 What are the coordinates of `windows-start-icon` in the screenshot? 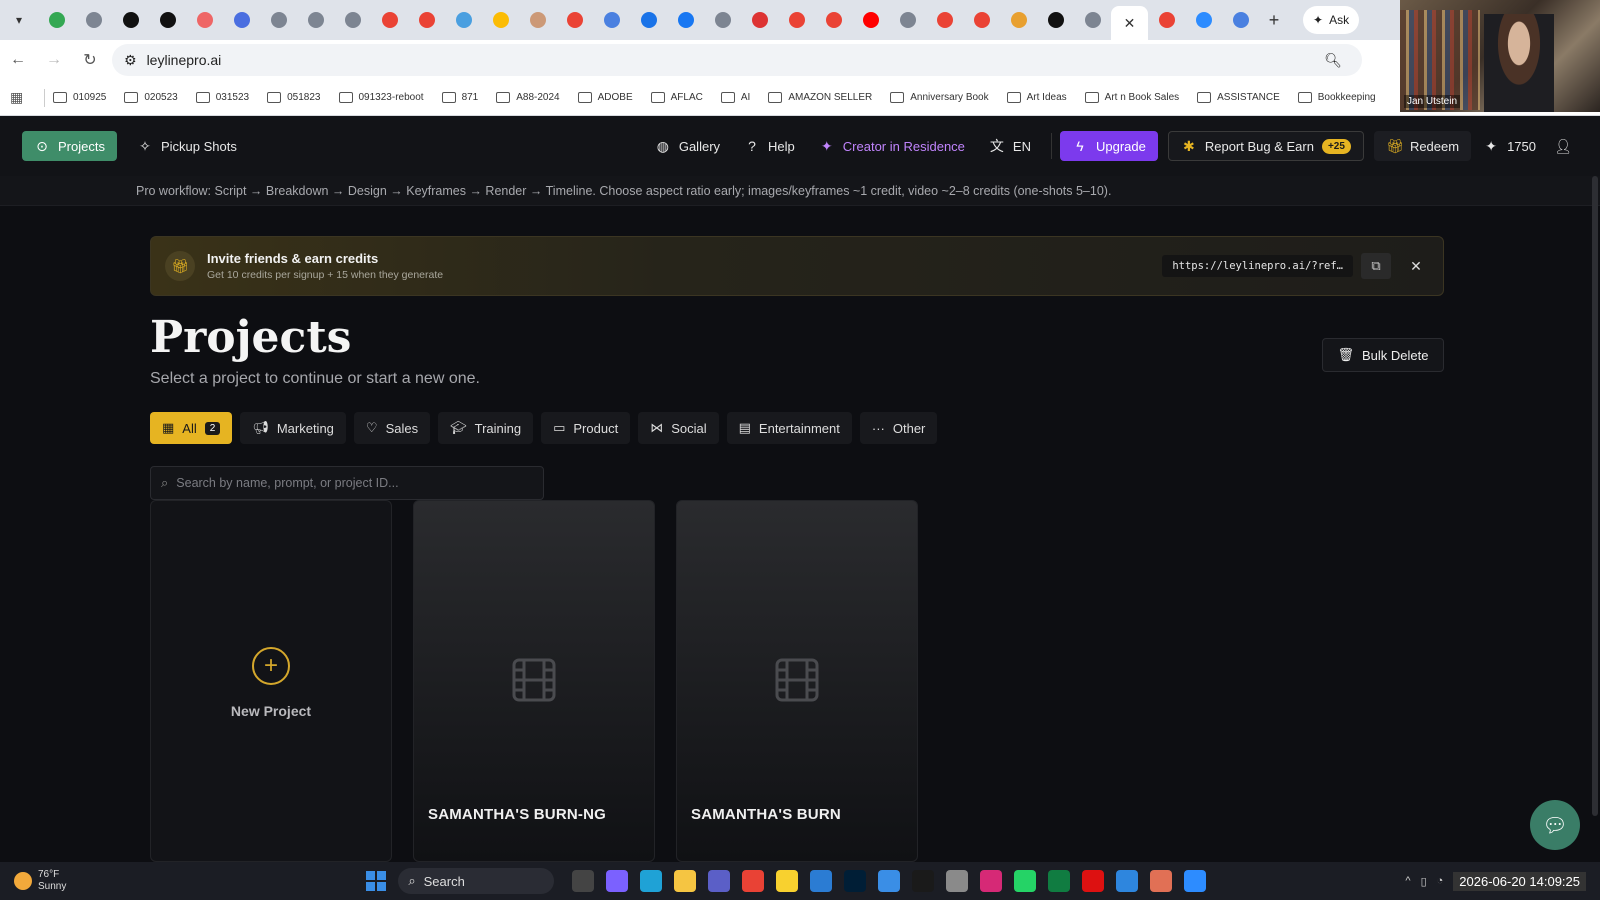 It's located at (376, 881).